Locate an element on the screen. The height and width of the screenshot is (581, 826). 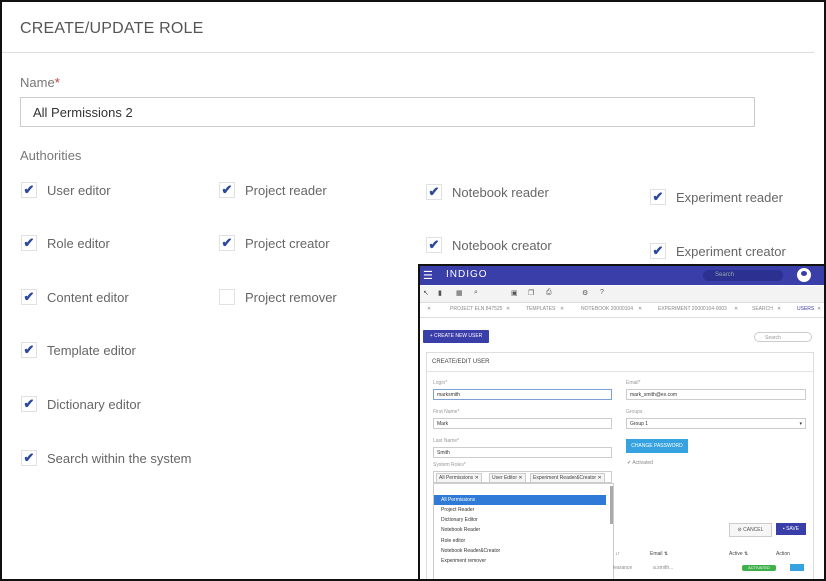
copy-icon: ❐ is located at coordinates (531, 293).